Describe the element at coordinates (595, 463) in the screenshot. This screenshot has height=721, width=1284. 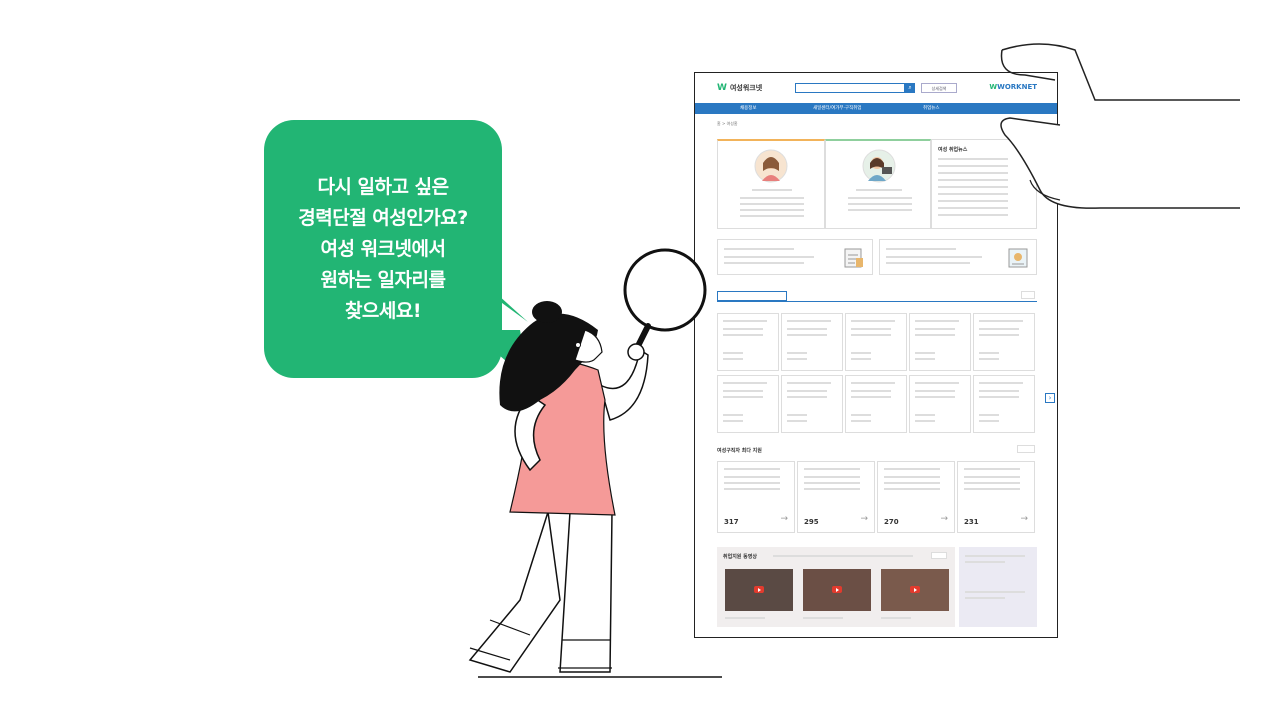
I see `woman-illustration` at that location.